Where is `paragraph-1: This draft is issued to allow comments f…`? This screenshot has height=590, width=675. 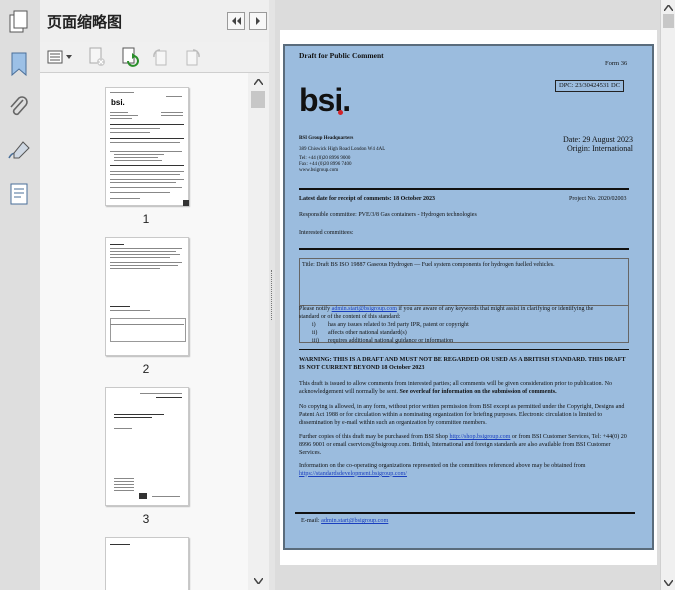 paragraph-1: This draft is issued to allow comments f… is located at coordinates (456, 388).